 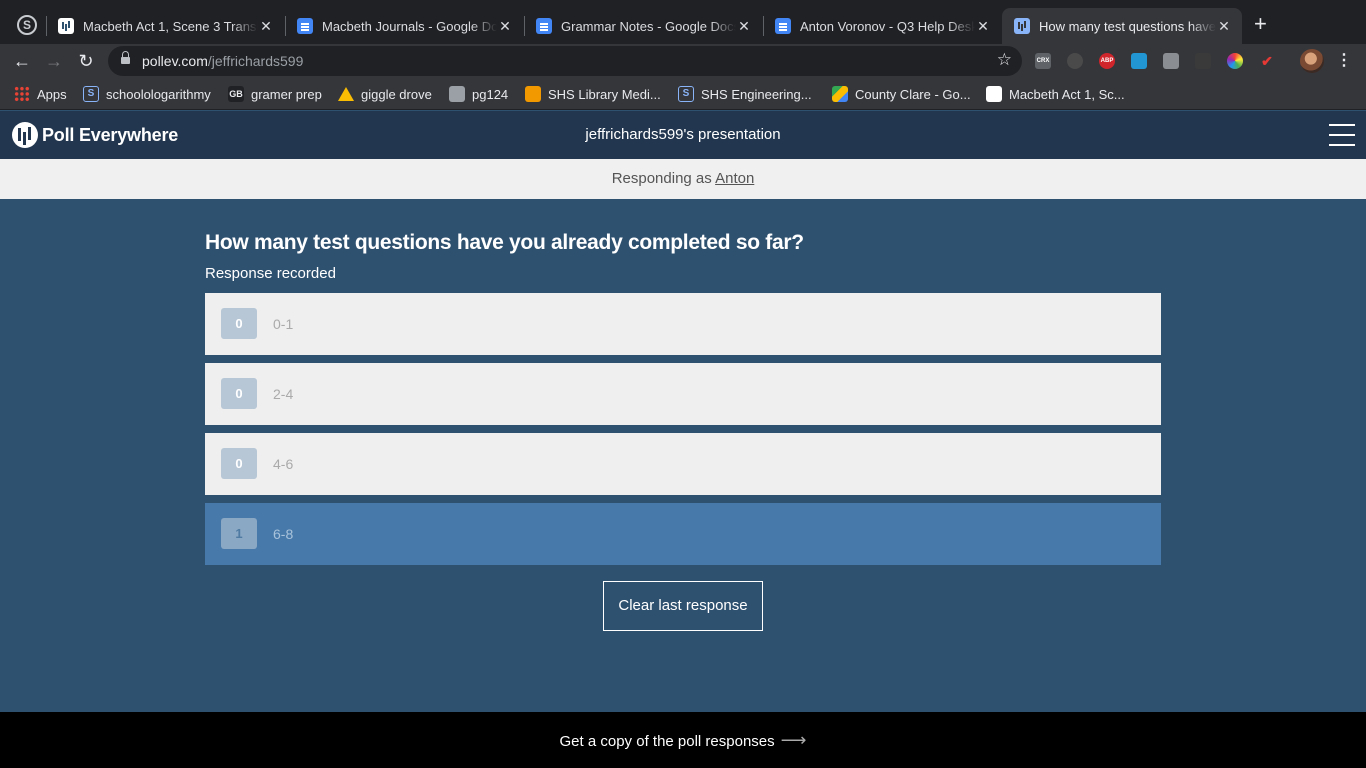 I want to click on blue-extension-icon, so click(x=1139, y=61).